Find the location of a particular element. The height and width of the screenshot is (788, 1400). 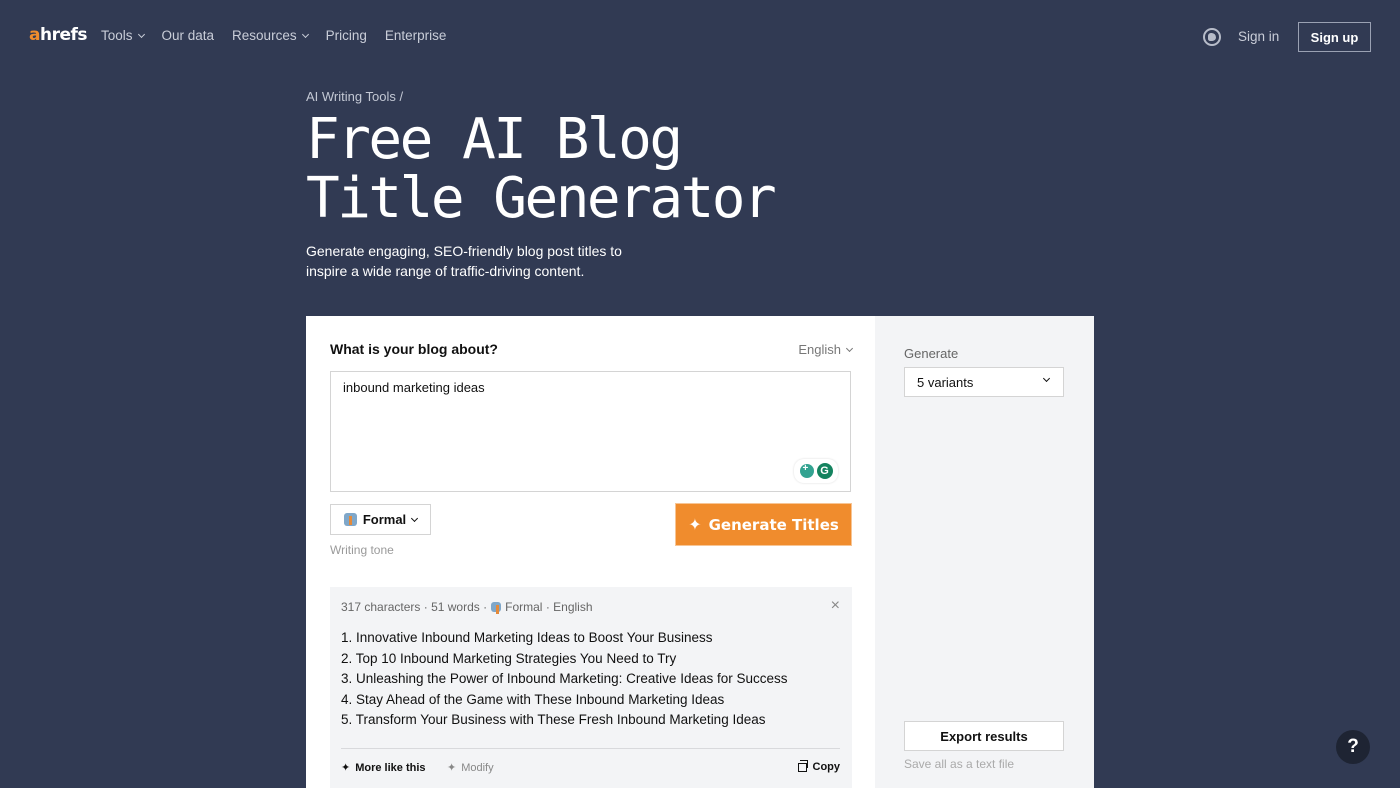

close-icon: × is located at coordinates (835, 606).